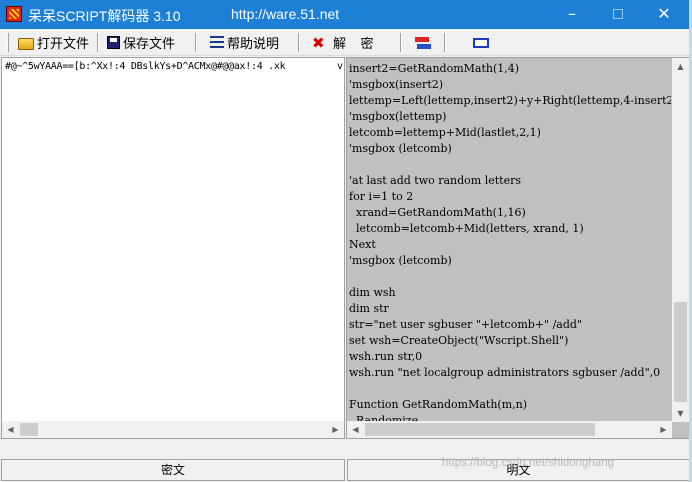  Describe the element at coordinates (664, 14) in the screenshot. I see `close-button: ✕` at that location.